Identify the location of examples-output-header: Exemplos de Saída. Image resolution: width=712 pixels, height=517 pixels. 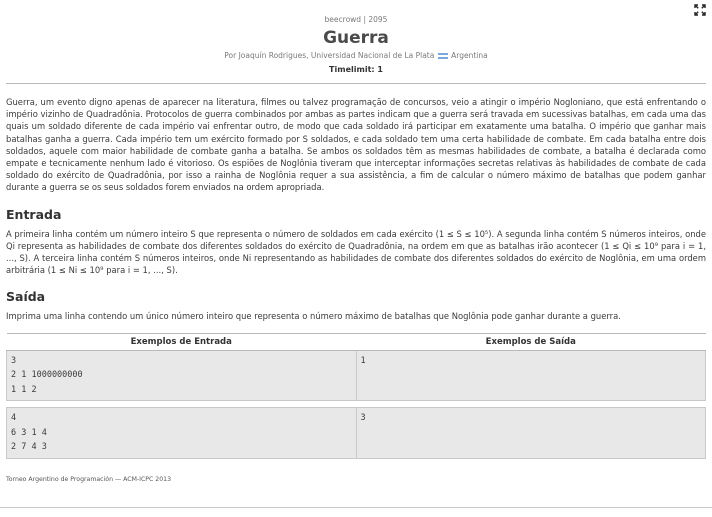
(531, 341).